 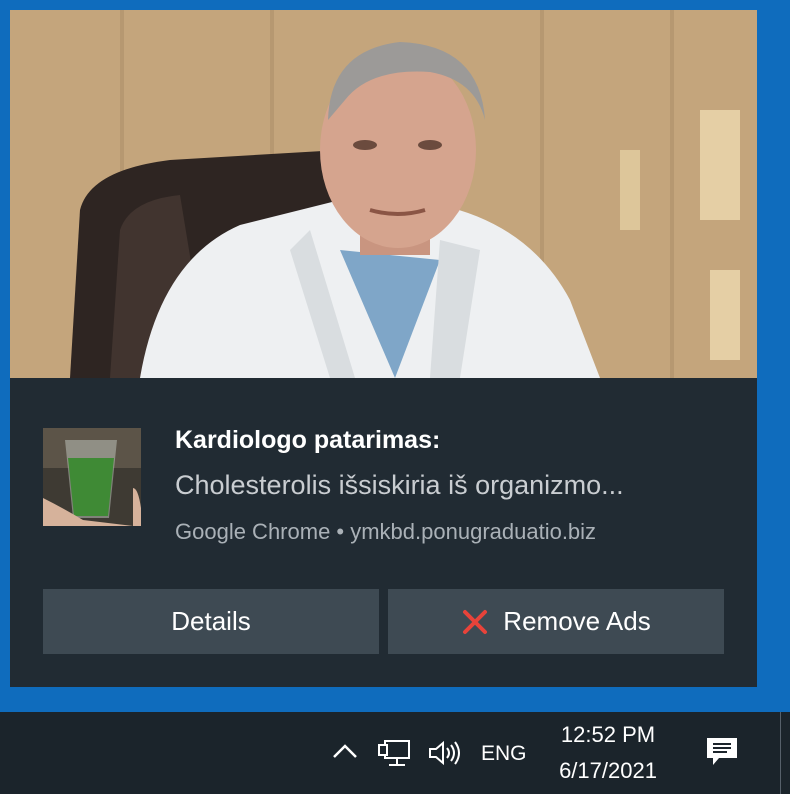 What do you see at coordinates (608, 771) in the screenshot?
I see `clock-date: 6/17/2021` at bounding box center [608, 771].